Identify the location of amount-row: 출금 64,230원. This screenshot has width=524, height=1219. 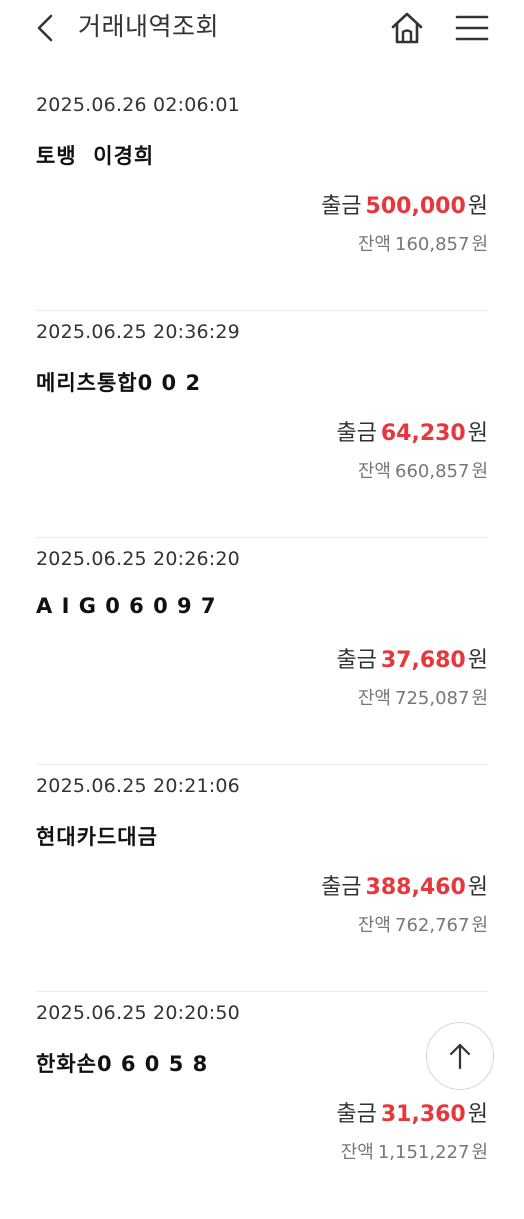
(412, 431).